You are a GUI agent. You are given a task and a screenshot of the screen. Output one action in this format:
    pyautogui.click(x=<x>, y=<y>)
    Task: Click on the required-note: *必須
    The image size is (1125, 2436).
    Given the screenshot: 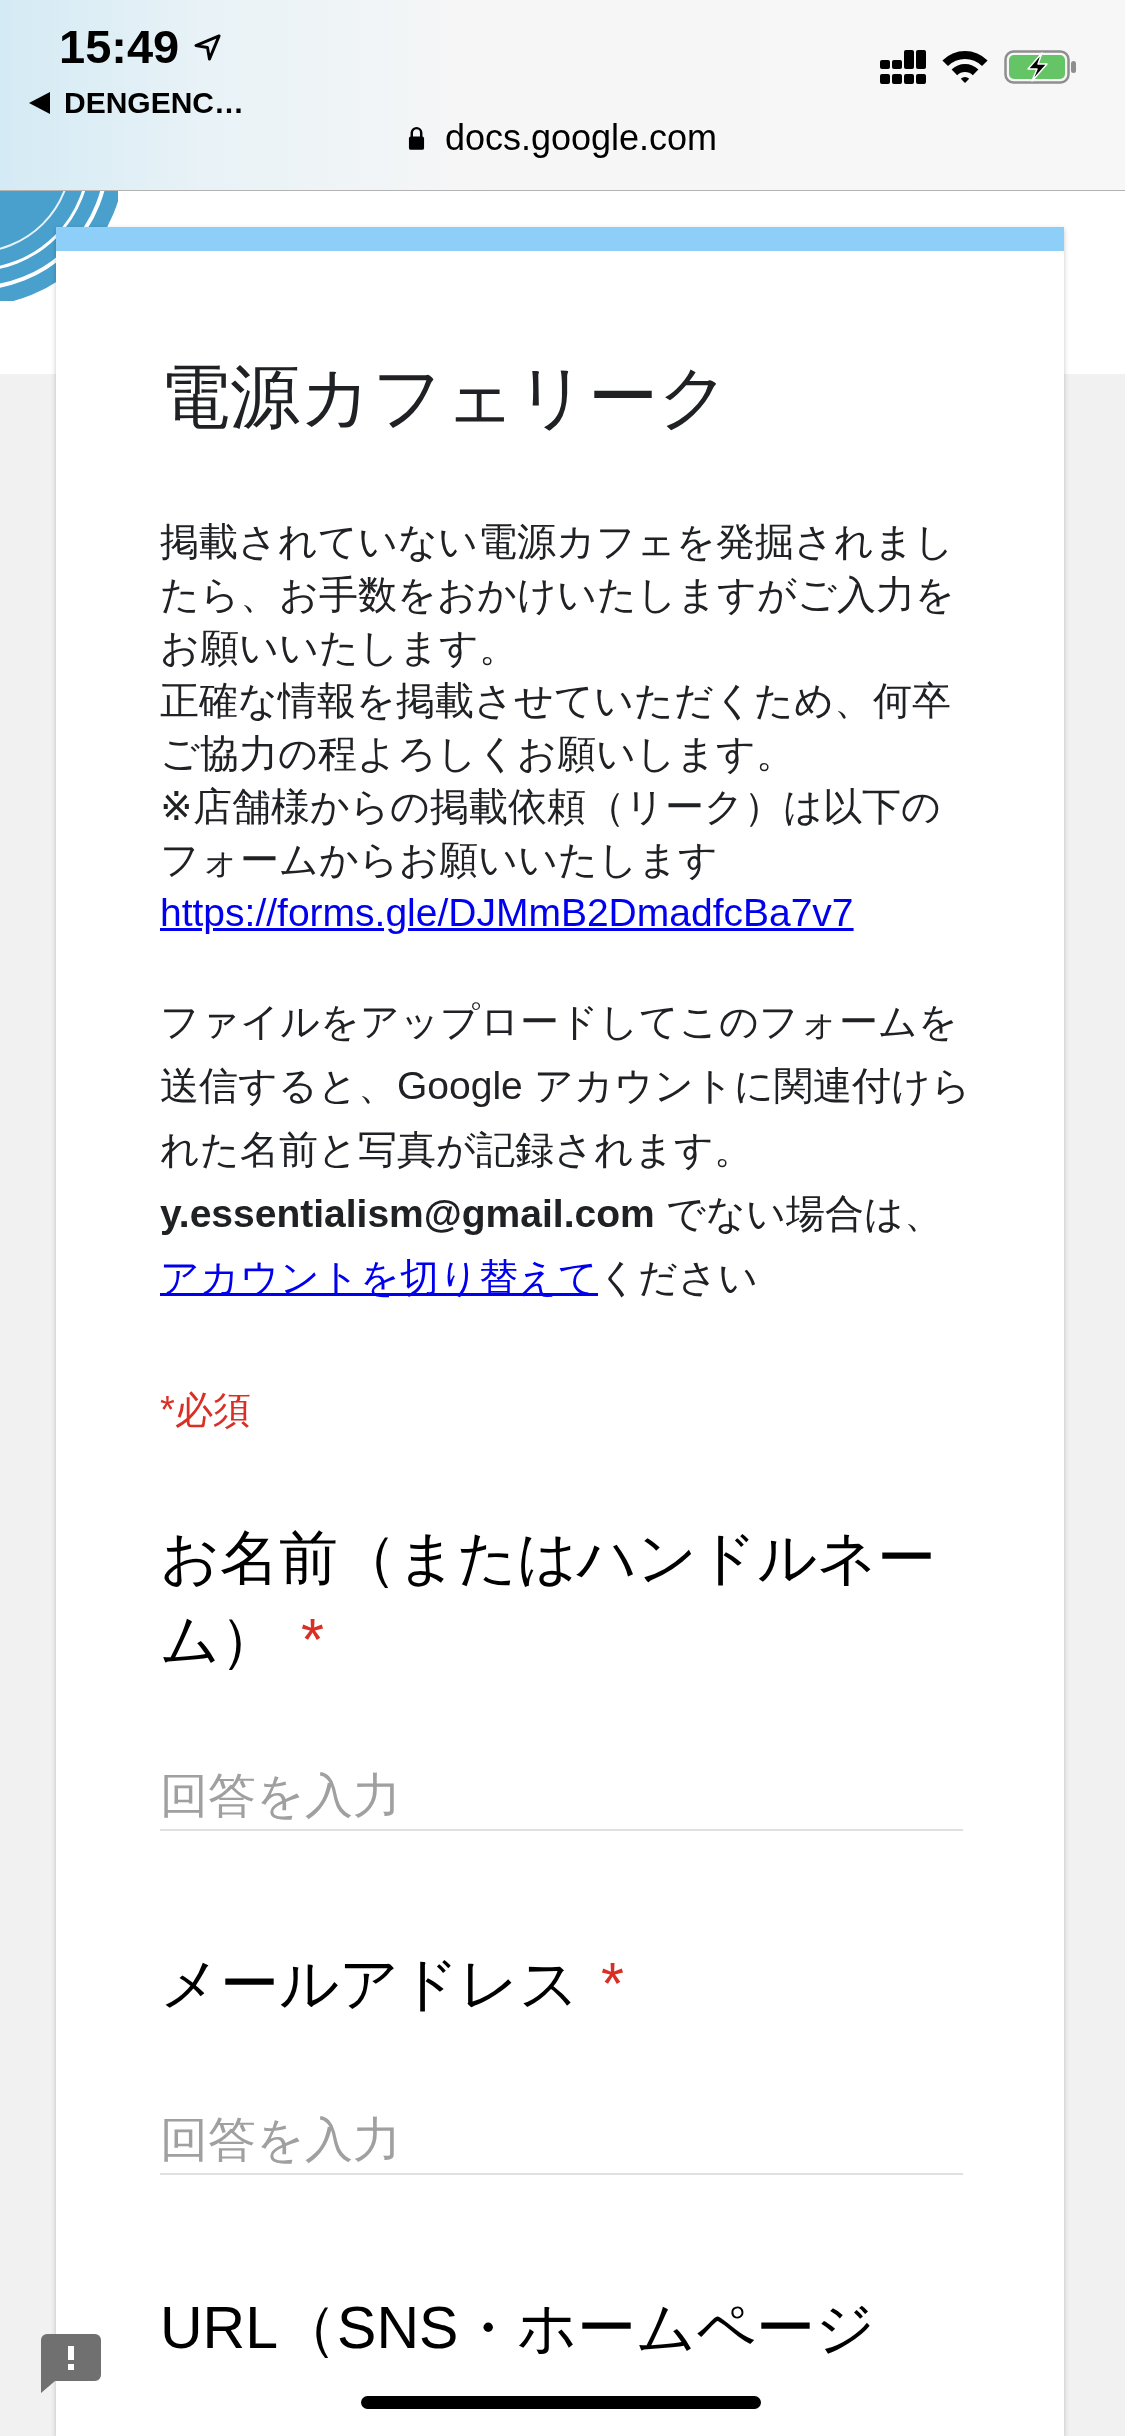 What is the action you would take?
    pyautogui.click(x=206, y=1410)
    